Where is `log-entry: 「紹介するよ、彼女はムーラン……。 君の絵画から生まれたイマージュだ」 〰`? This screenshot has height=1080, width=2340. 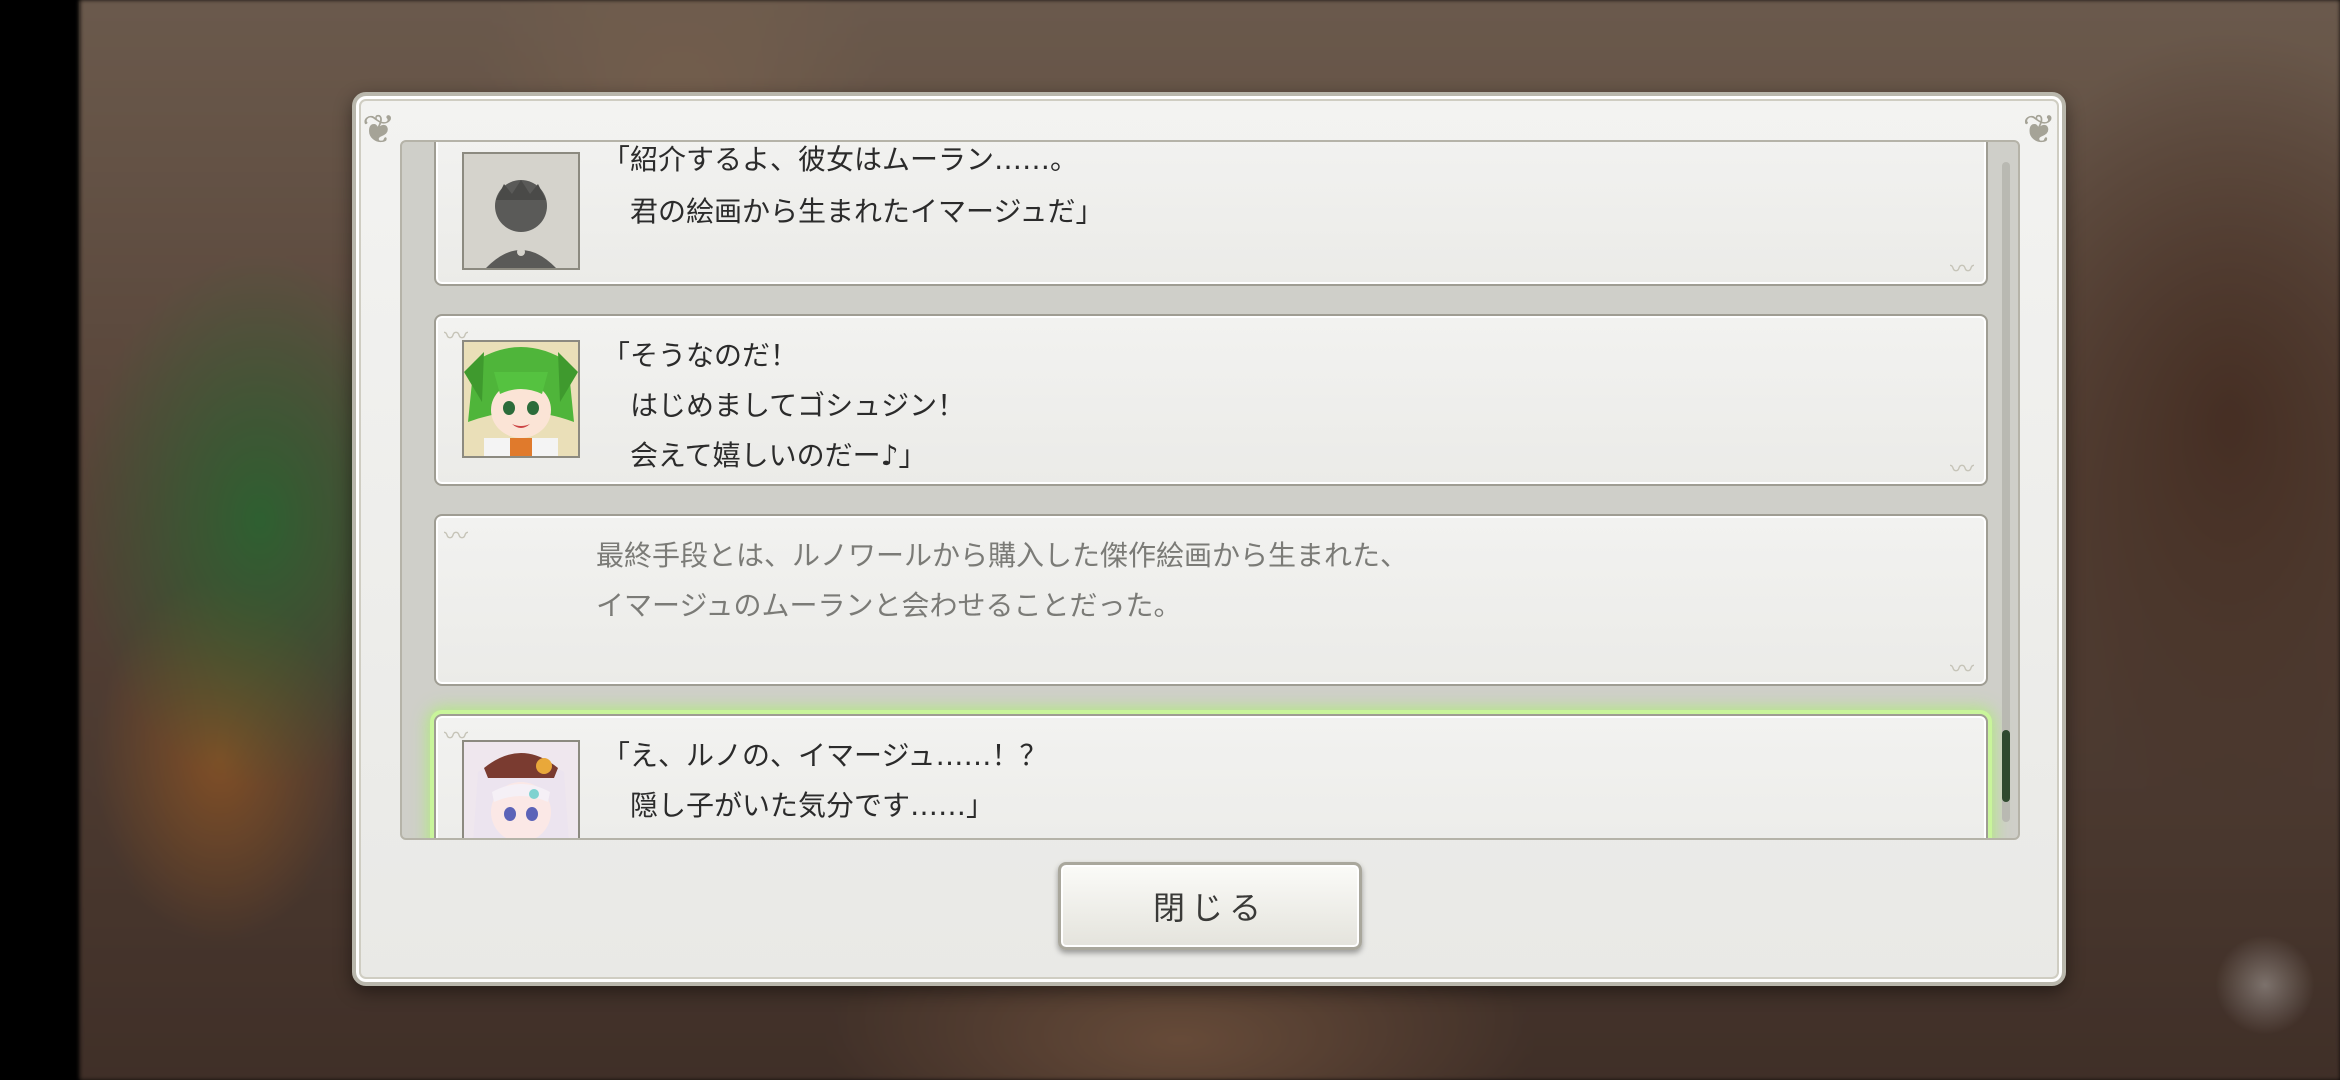
log-entry: 「紹介するよ、彼女はムーラン……。 君の絵画から生まれたイマージュだ」 〰 is located at coordinates (1211, 214).